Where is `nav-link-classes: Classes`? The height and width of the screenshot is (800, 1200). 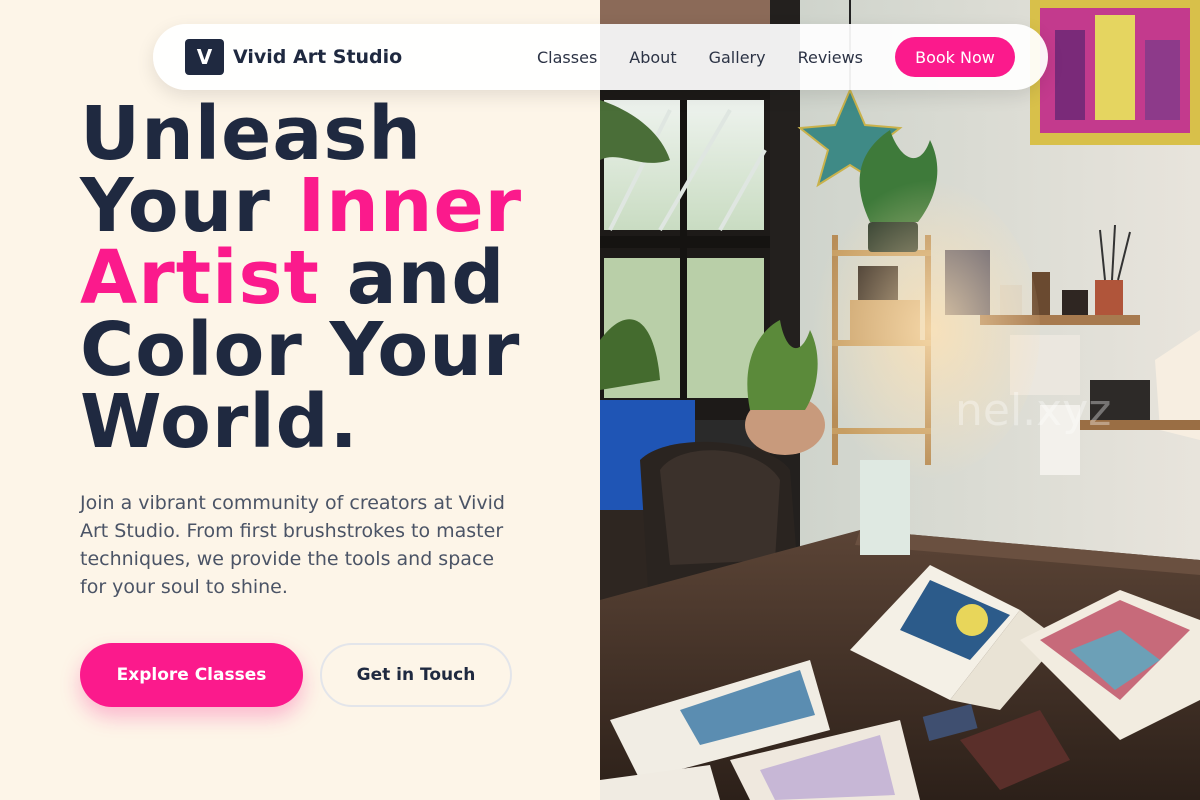 nav-link-classes: Classes is located at coordinates (567, 57).